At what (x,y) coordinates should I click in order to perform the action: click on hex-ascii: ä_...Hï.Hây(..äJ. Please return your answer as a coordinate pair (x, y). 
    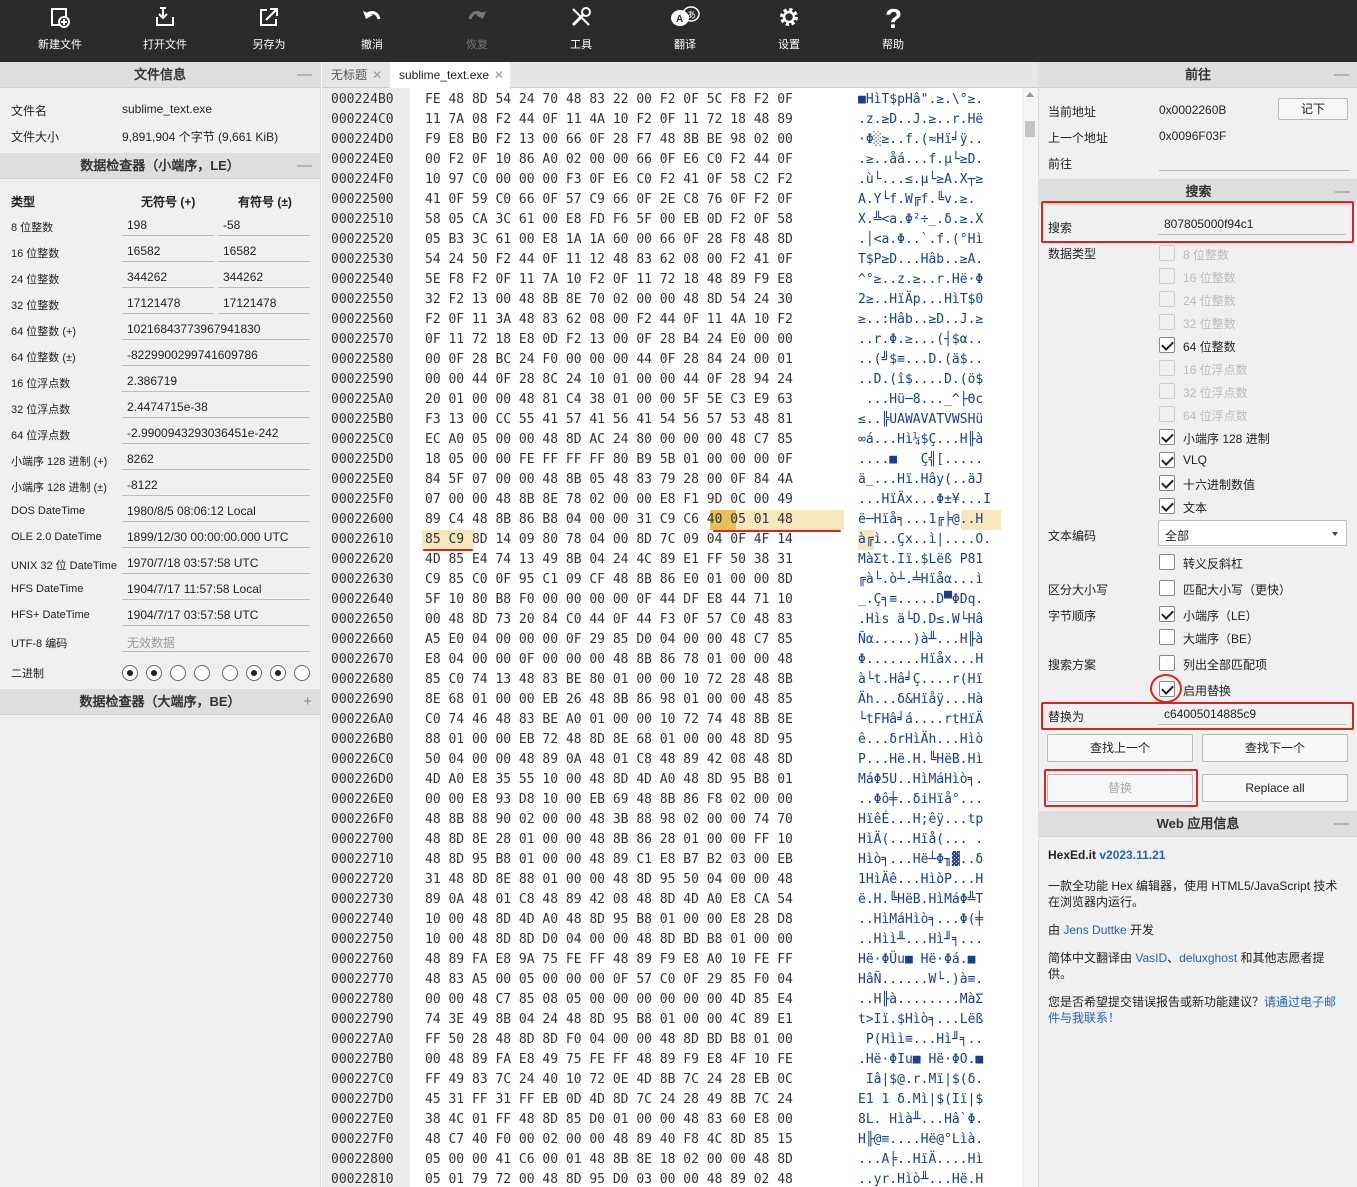
    Looking at the image, I should click on (920, 480).